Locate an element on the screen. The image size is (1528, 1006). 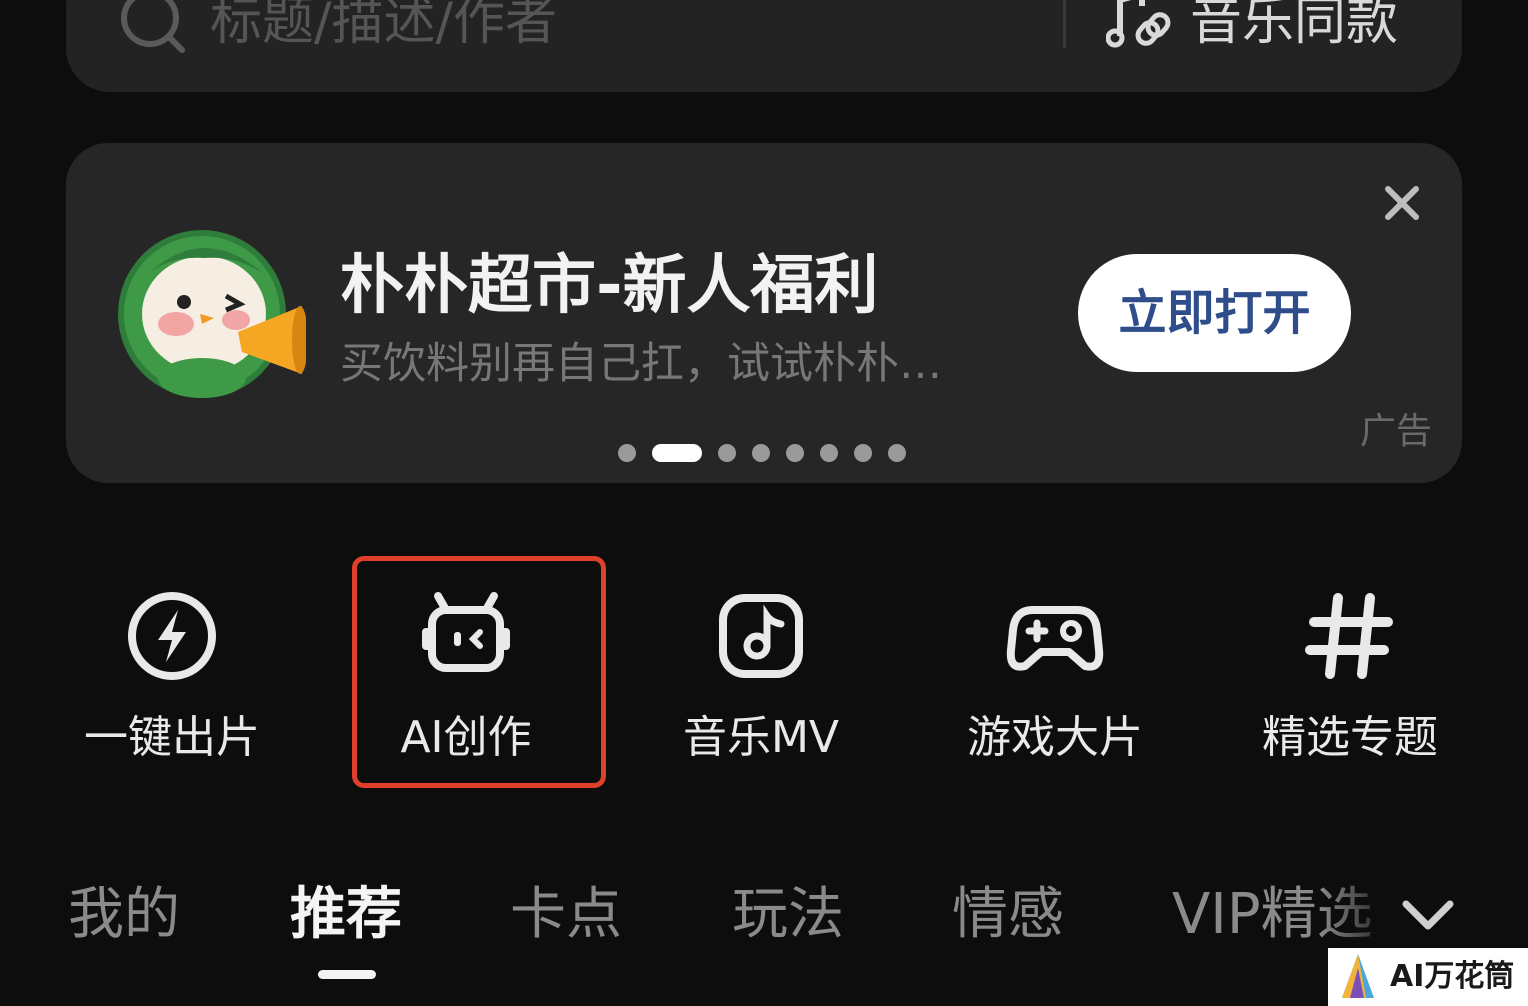
ad-mascot-logo is located at coordinates (212, 314).